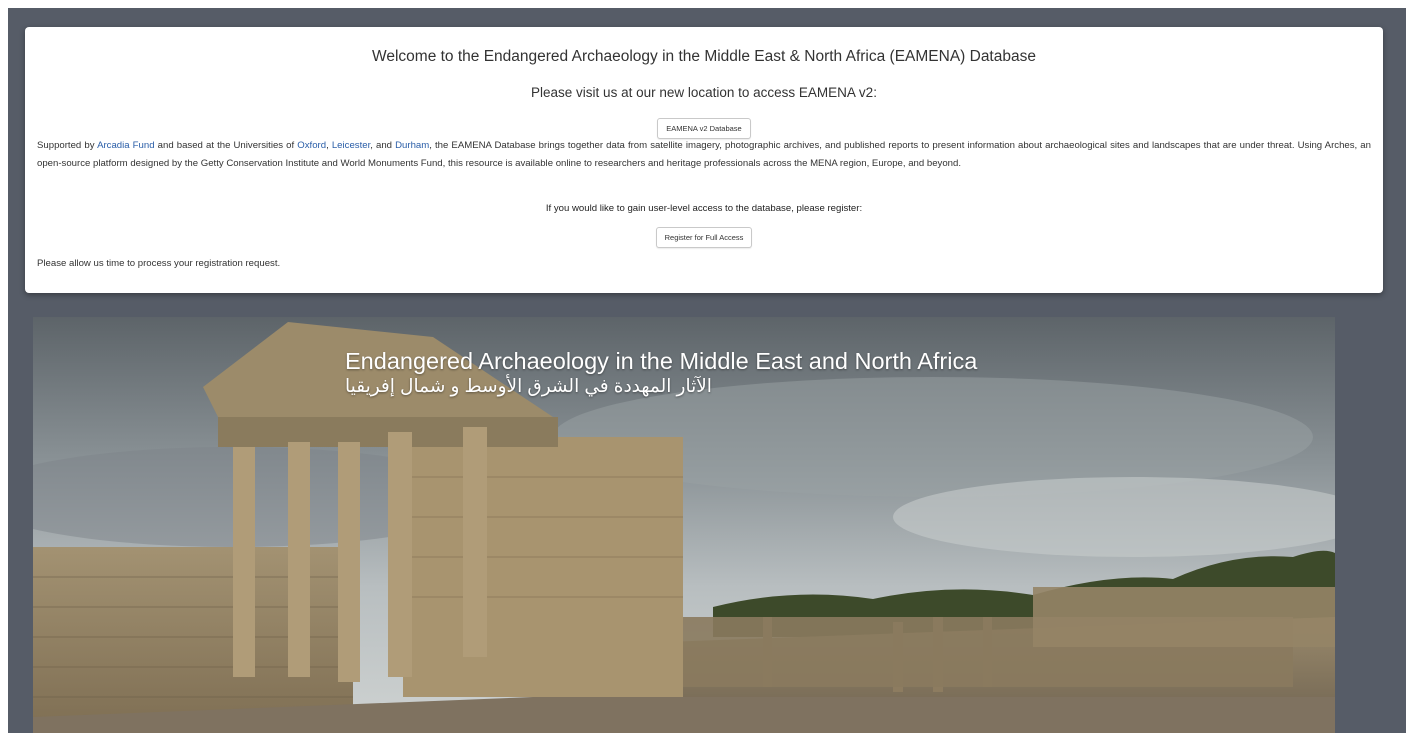 This screenshot has height=733, width=1406. Describe the element at coordinates (412, 145) in the screenshot. I see `durham-link: Durham` at that location.